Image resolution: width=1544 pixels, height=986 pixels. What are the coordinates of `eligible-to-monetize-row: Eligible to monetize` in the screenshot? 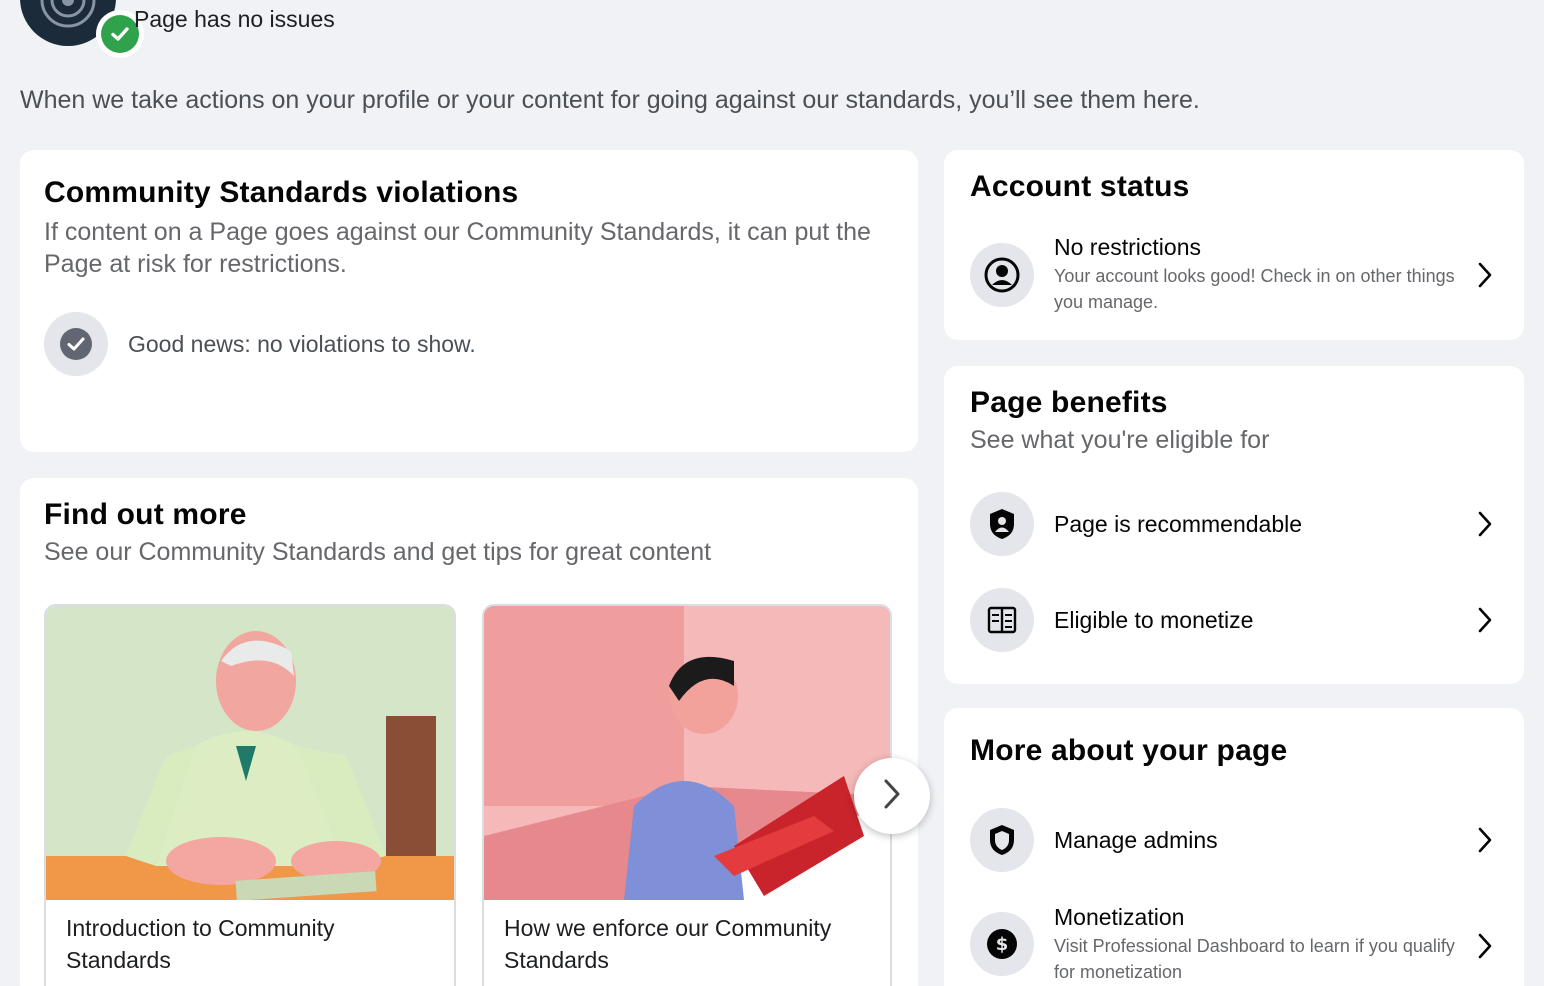 It's located at (1234, 620).